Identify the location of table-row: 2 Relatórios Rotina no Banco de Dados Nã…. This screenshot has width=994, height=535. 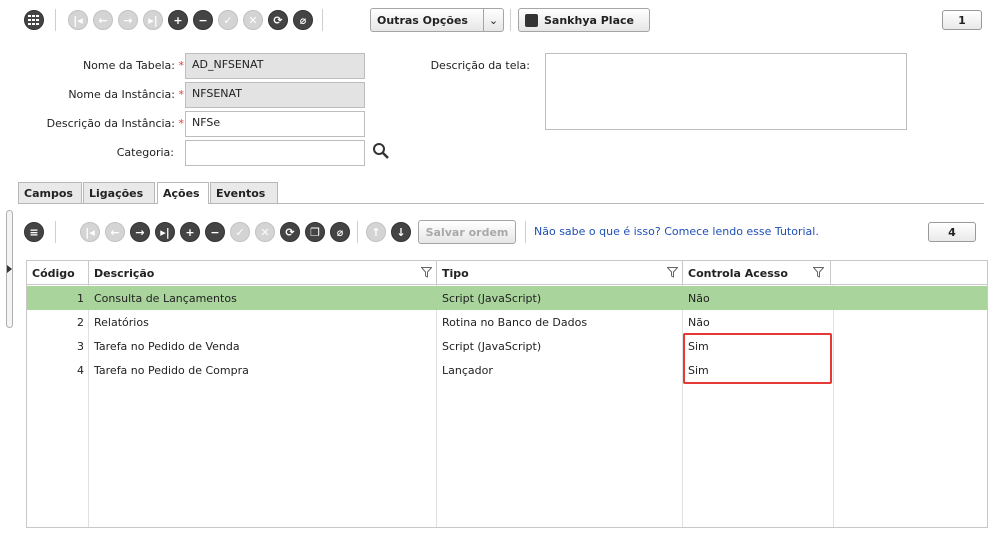
(507, 322).